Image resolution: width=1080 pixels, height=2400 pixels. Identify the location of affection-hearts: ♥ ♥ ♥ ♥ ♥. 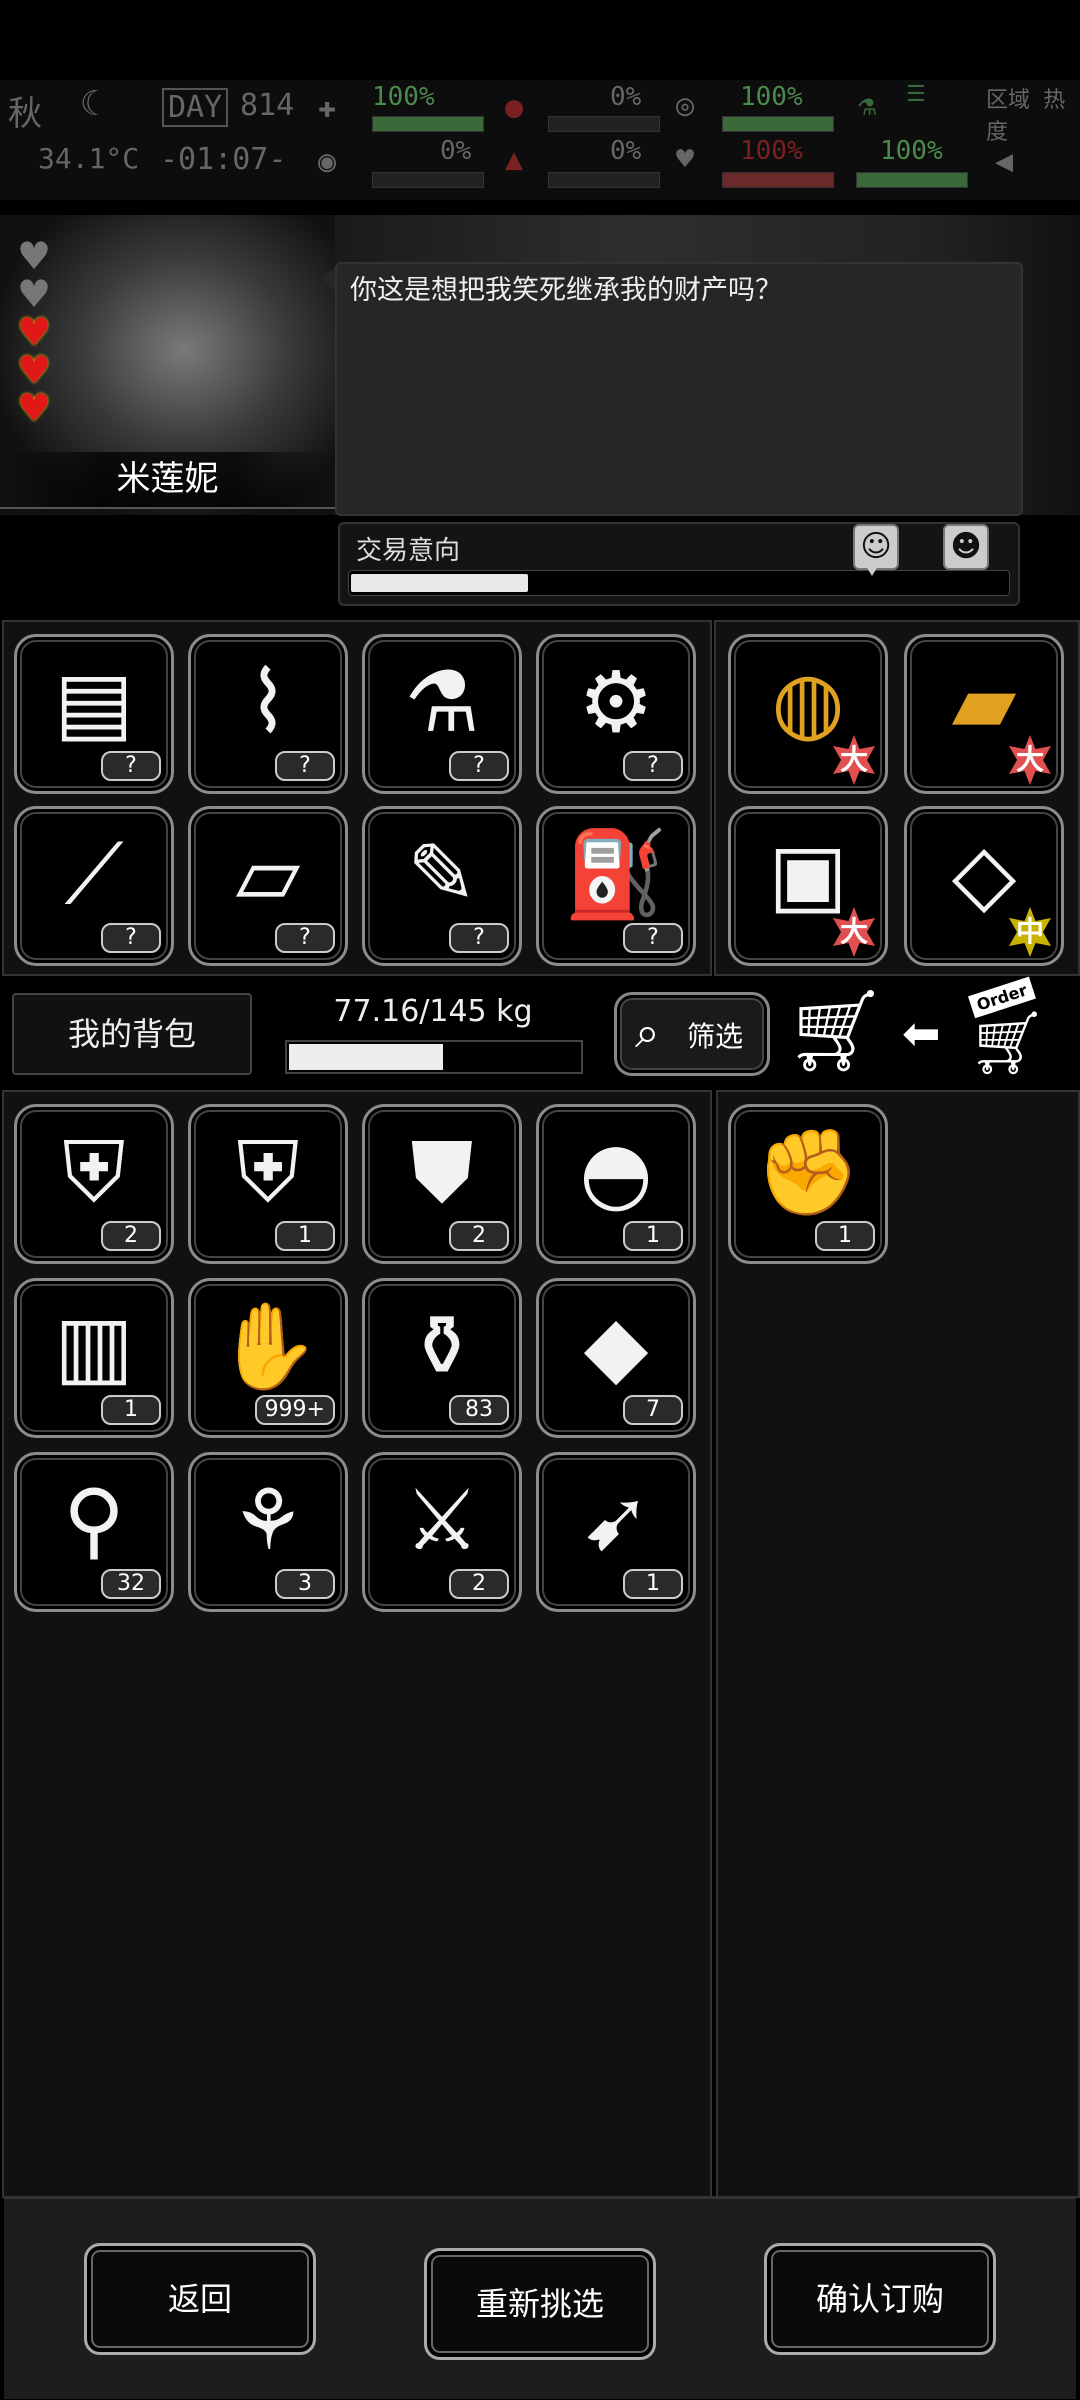
(38, 333).